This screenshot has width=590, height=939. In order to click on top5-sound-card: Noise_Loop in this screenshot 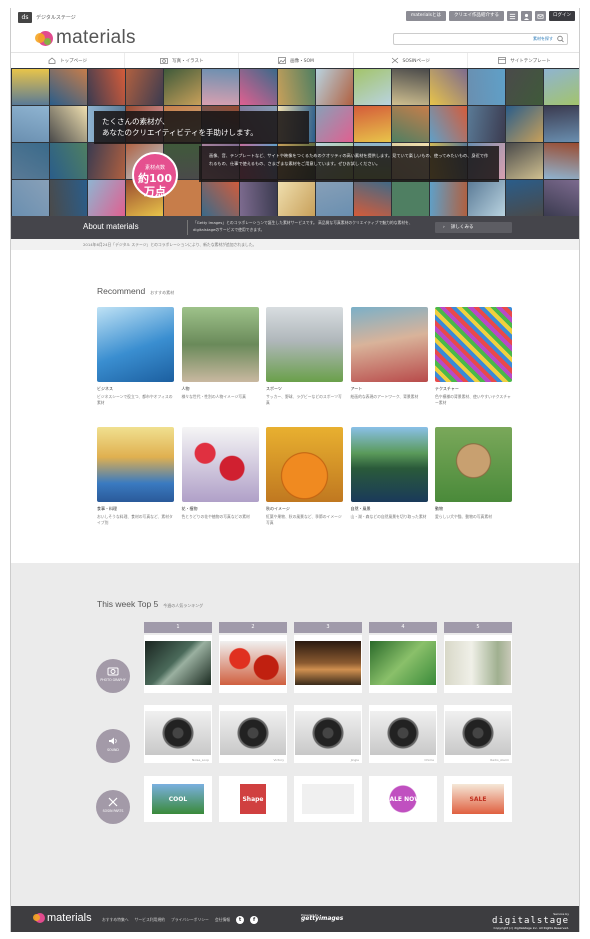, I will do `click(178, 734)`.